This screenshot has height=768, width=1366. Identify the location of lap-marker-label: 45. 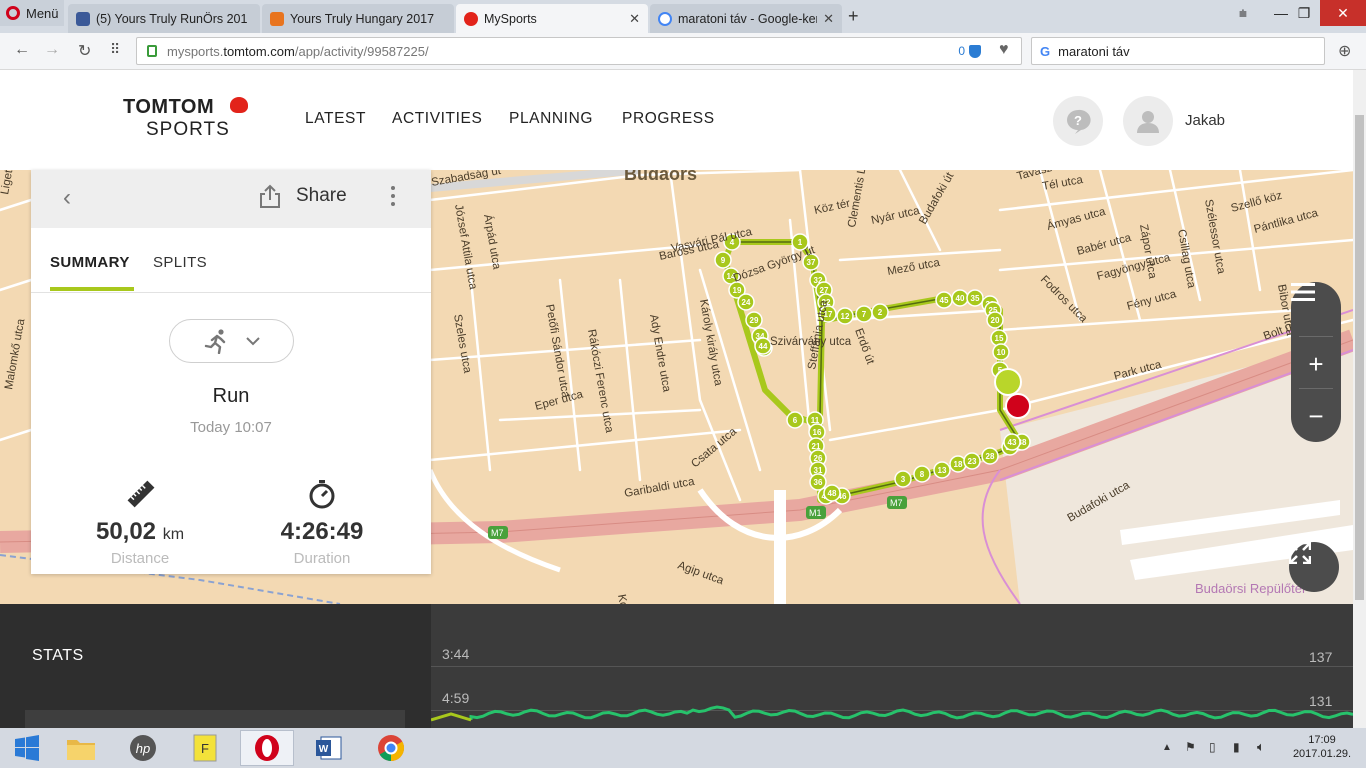
(944, 300).